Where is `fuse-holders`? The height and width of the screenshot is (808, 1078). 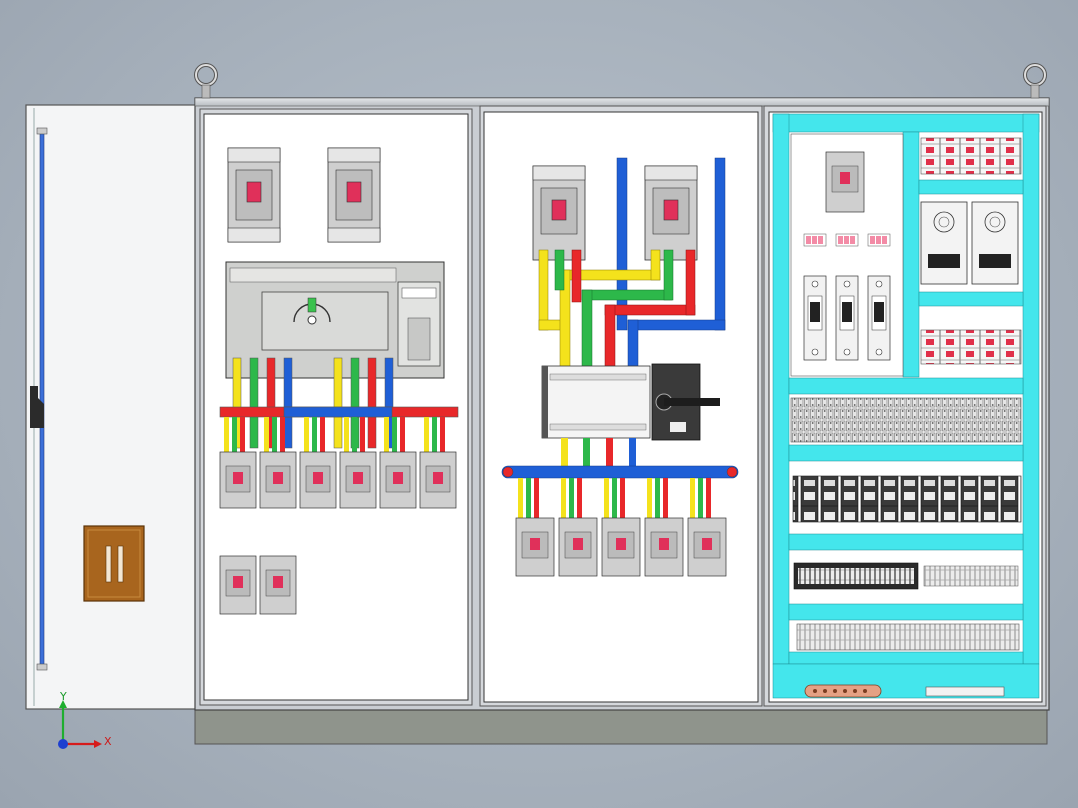
fuse-holders is located at coordinates (847, 318).